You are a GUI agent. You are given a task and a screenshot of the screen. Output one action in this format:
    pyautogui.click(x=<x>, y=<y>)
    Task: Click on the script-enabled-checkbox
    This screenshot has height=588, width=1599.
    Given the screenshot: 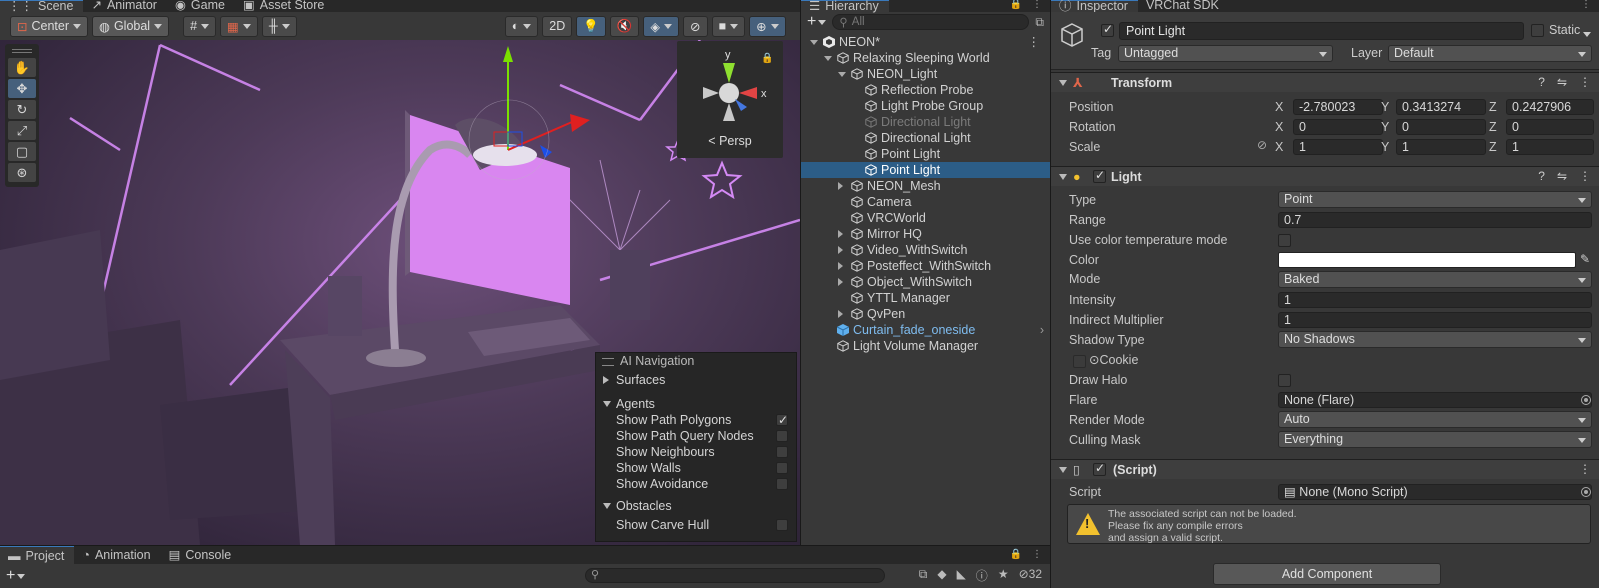 What is the action you would take?
    pyautogui.click(x=1099, y=468)
    